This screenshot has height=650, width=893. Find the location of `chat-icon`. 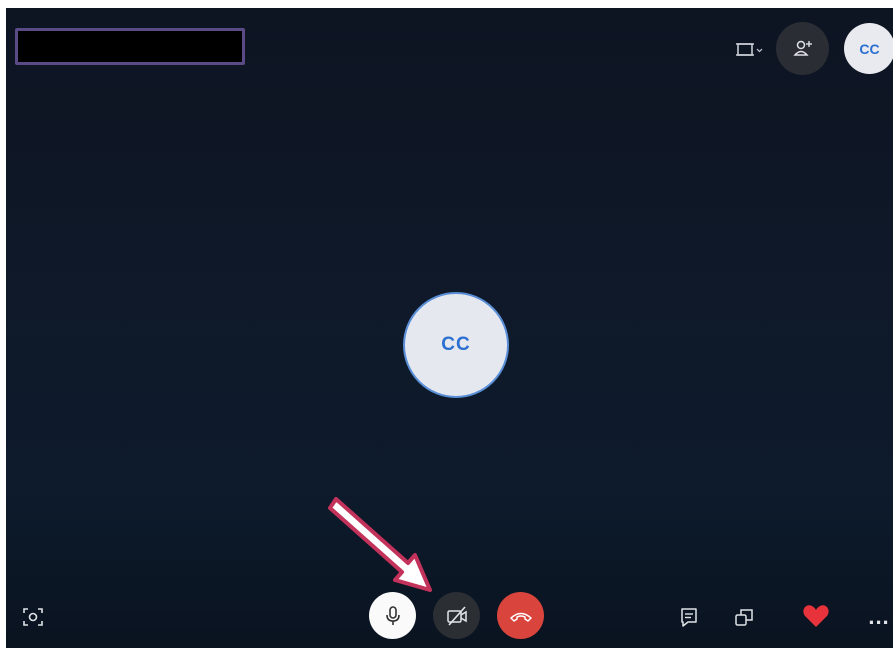

chat-icon is located at coordinates (689, 617).